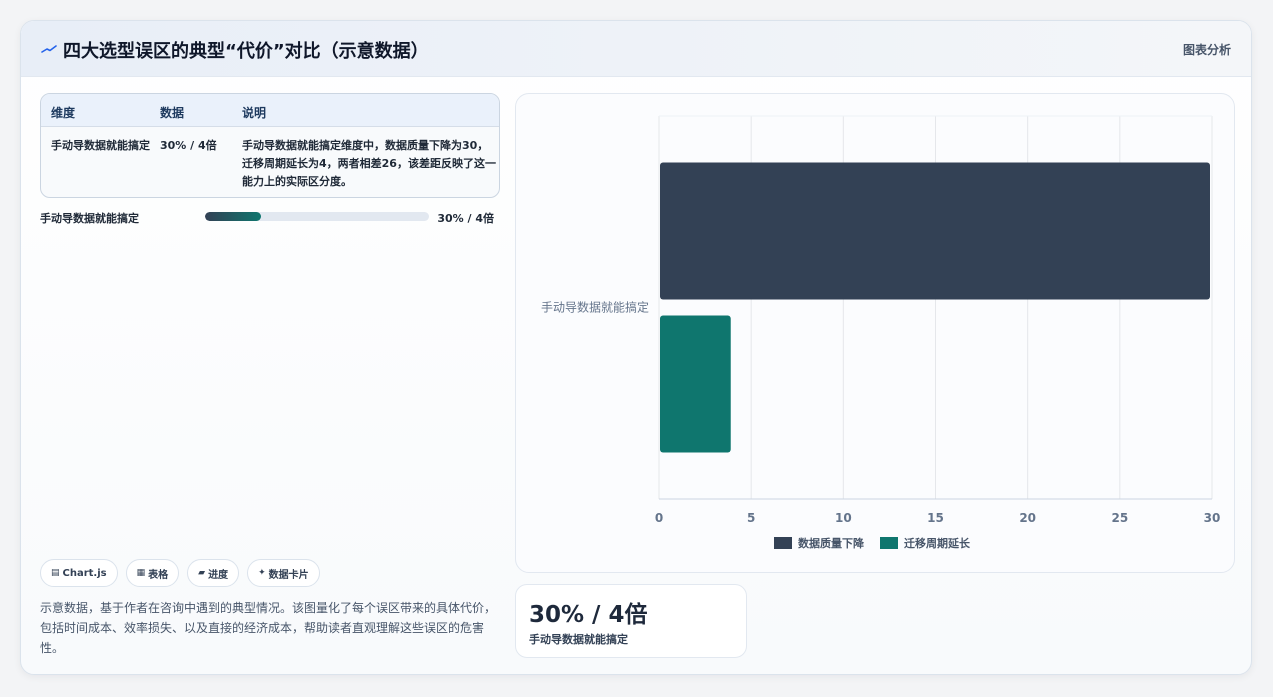  I want to click on chip-data-card: ✦ 数据卡片, so click(283, 573).